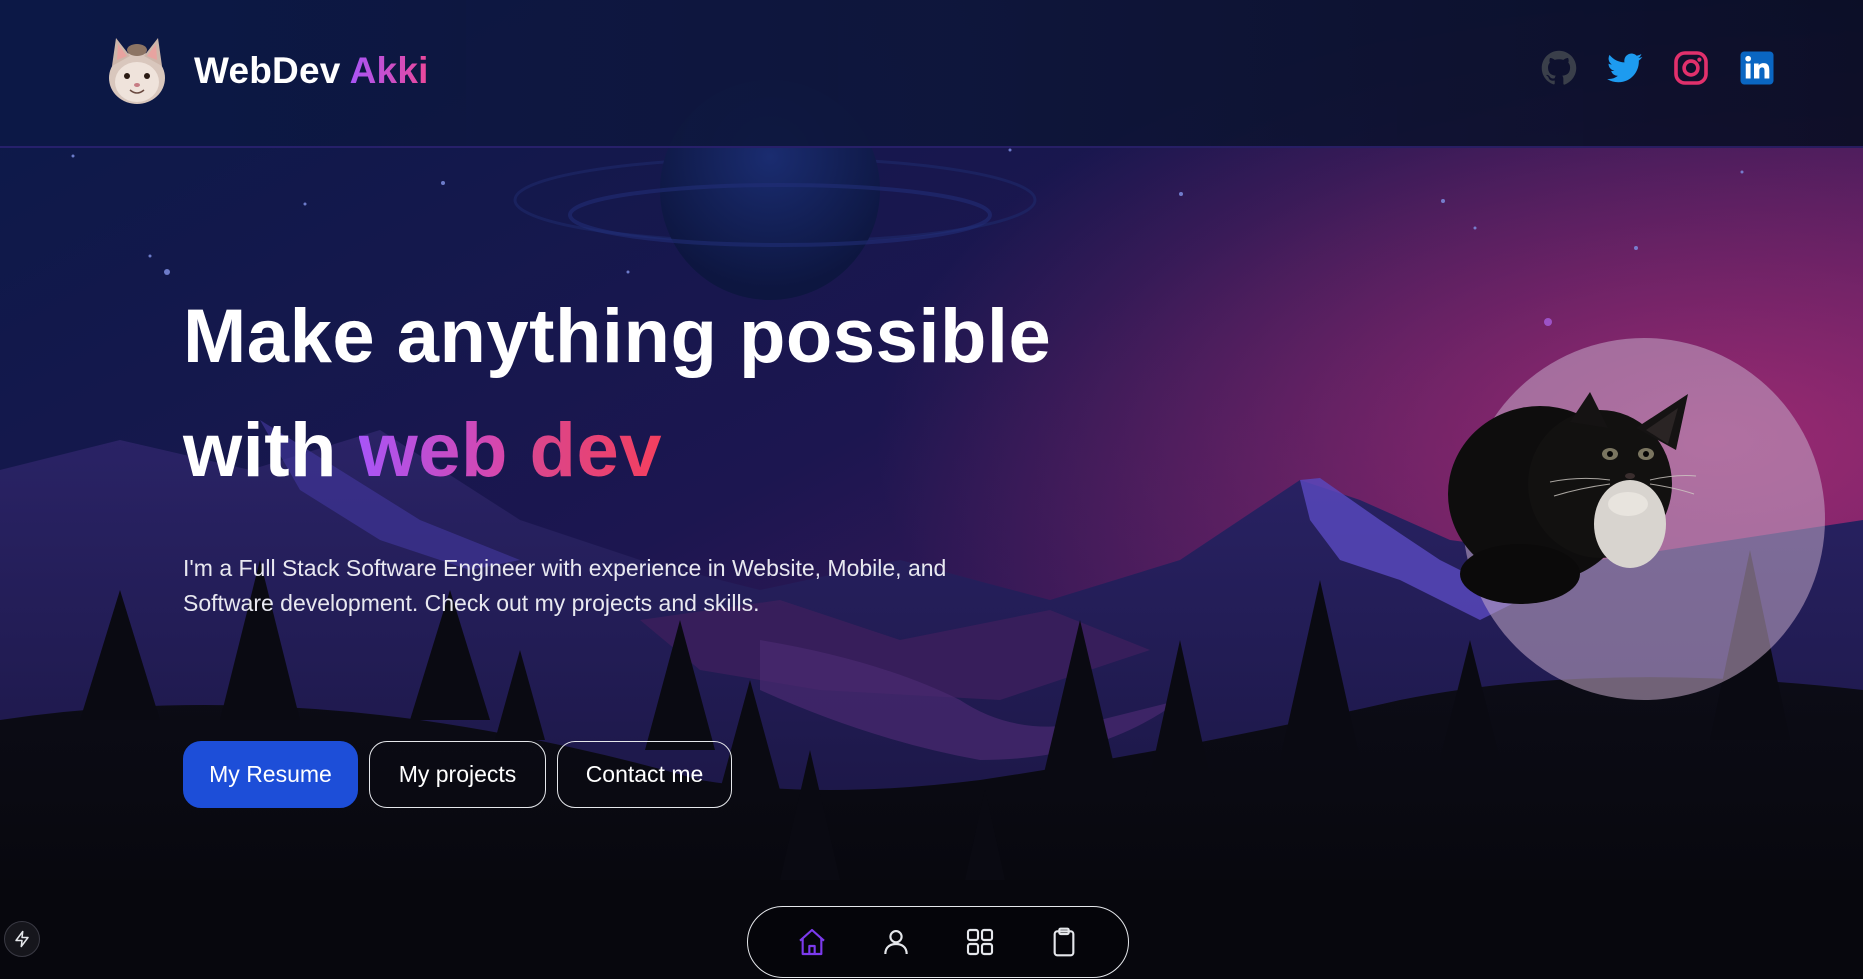  I want to click on brand: WebDev Akki, so click(268, 71).